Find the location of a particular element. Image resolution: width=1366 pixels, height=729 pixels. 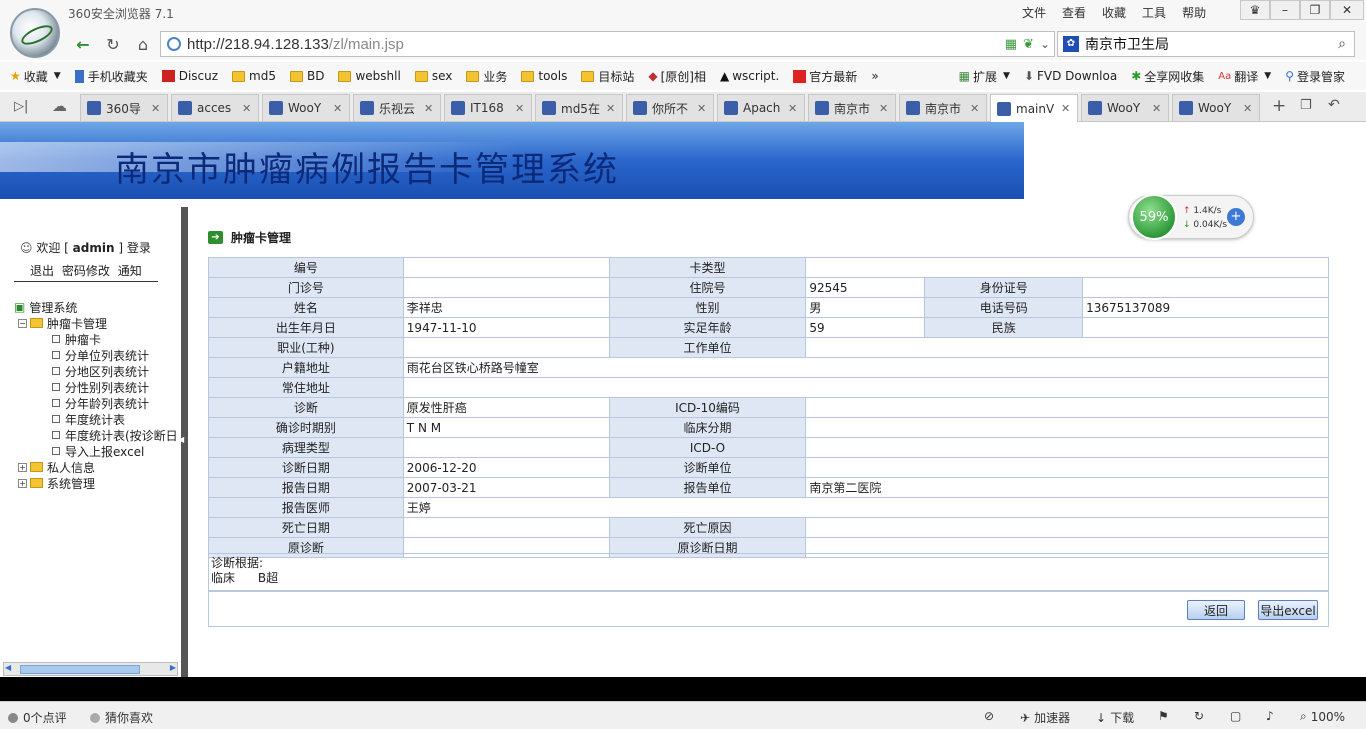

scroll-right-icon: ▶ is located at coordinates (173, 667).